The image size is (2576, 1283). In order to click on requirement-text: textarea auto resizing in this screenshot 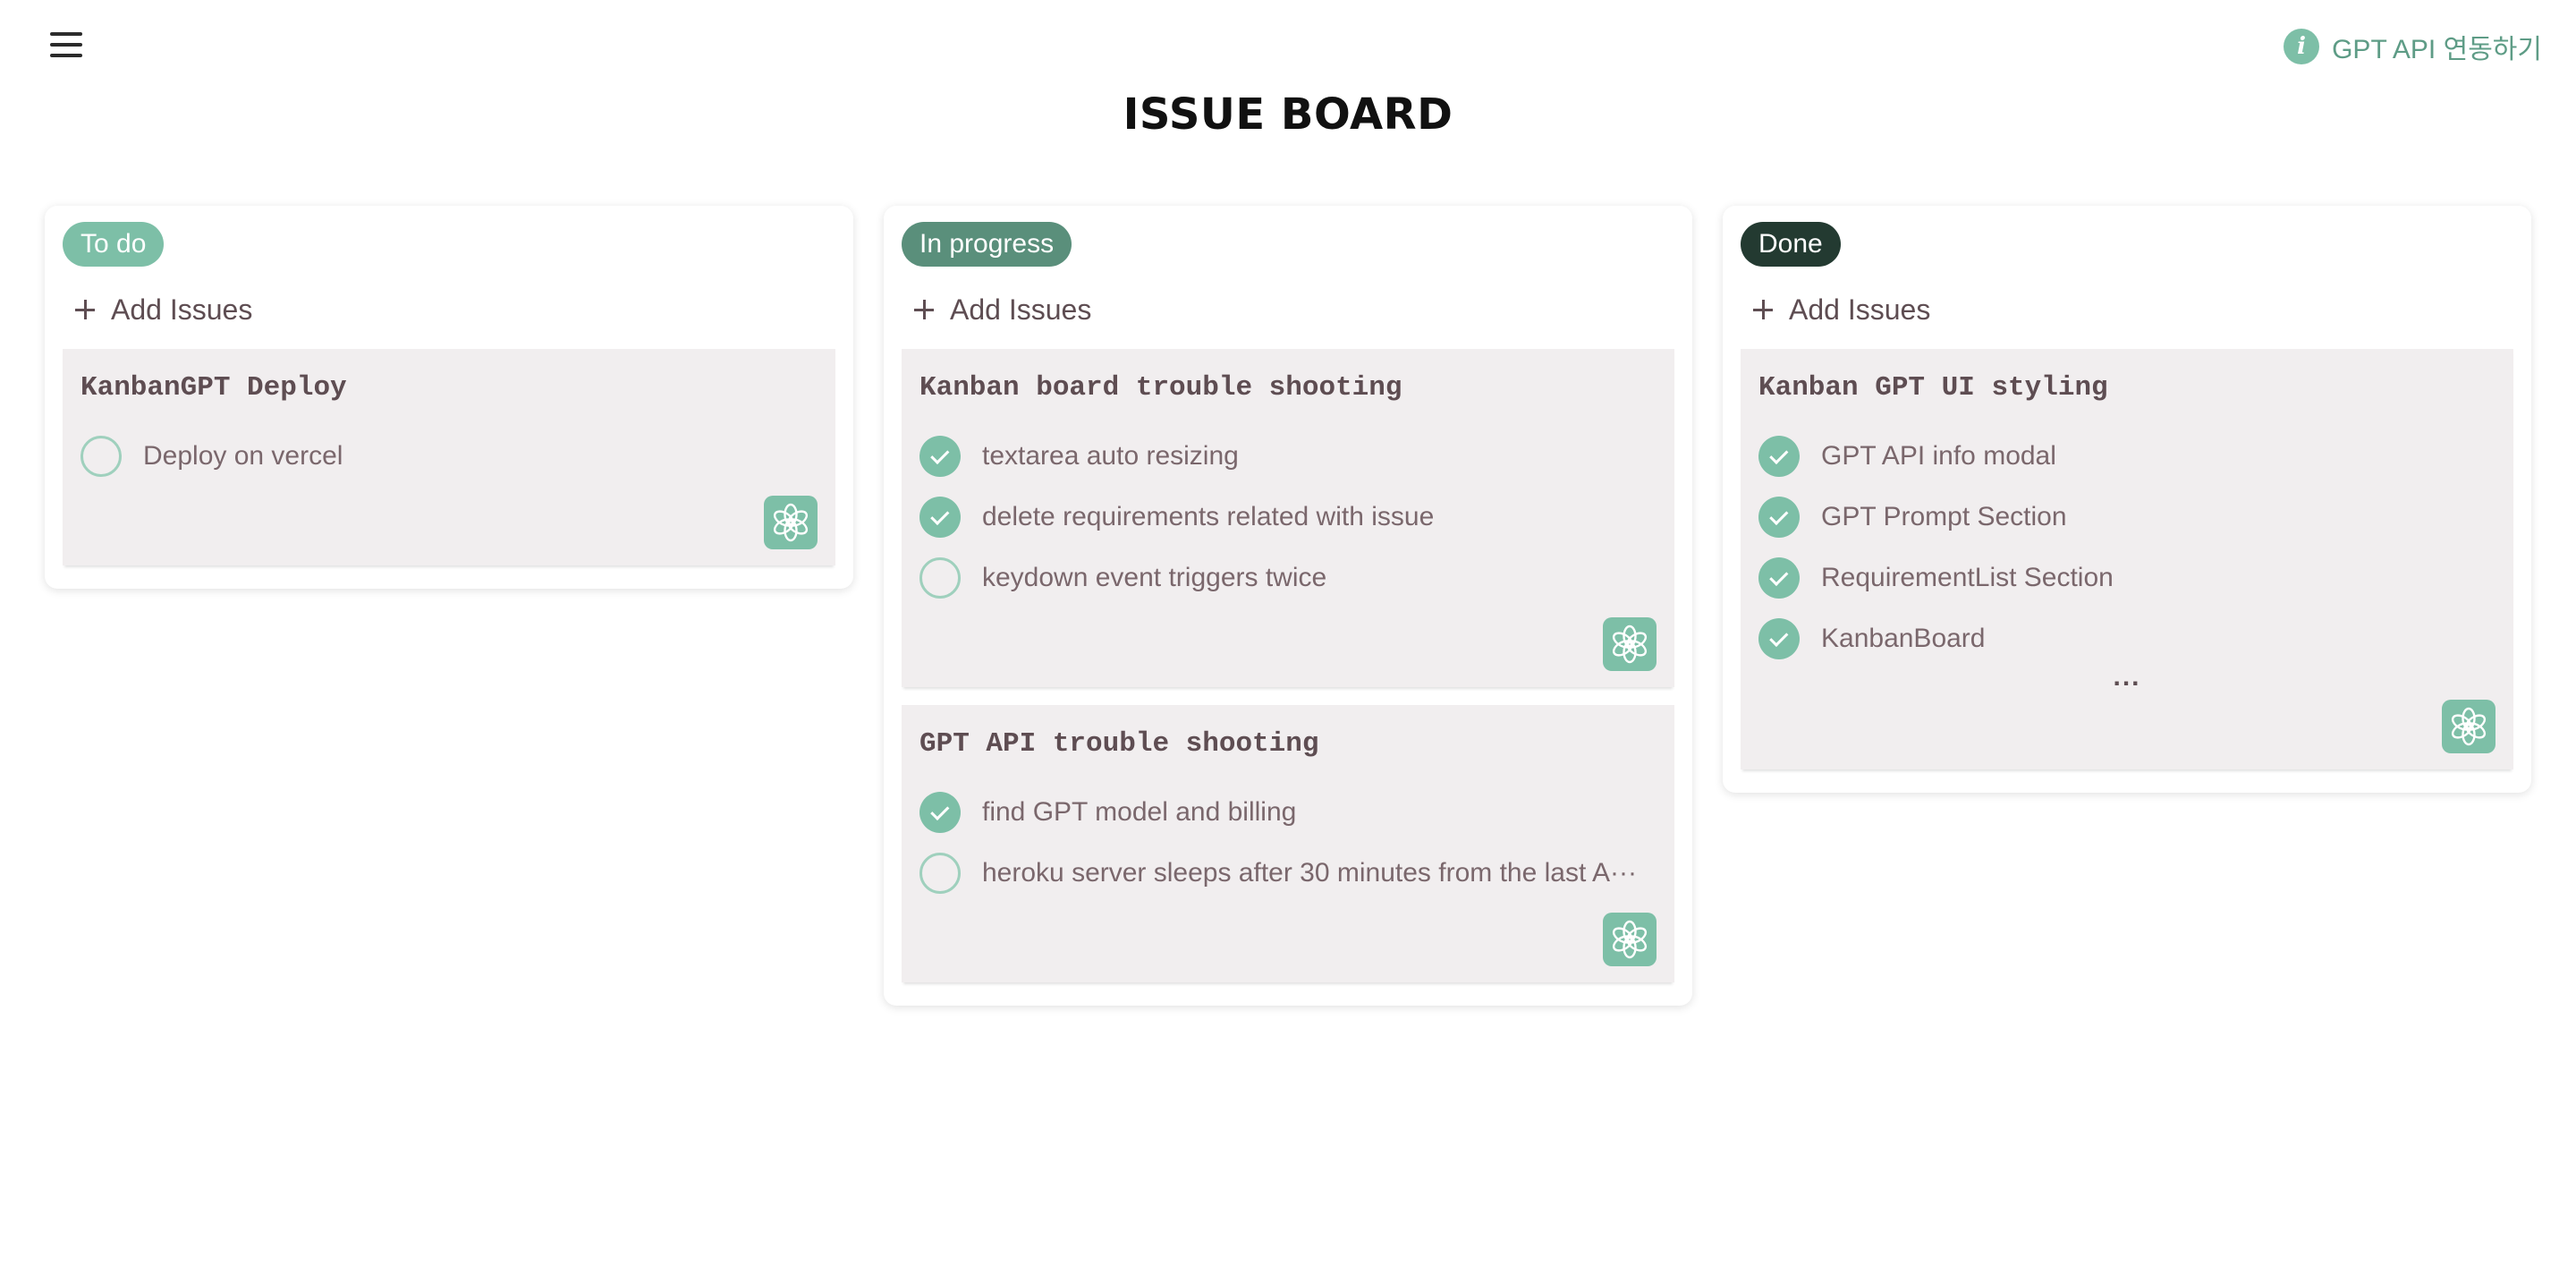, I will do `click(1110, 456)`.